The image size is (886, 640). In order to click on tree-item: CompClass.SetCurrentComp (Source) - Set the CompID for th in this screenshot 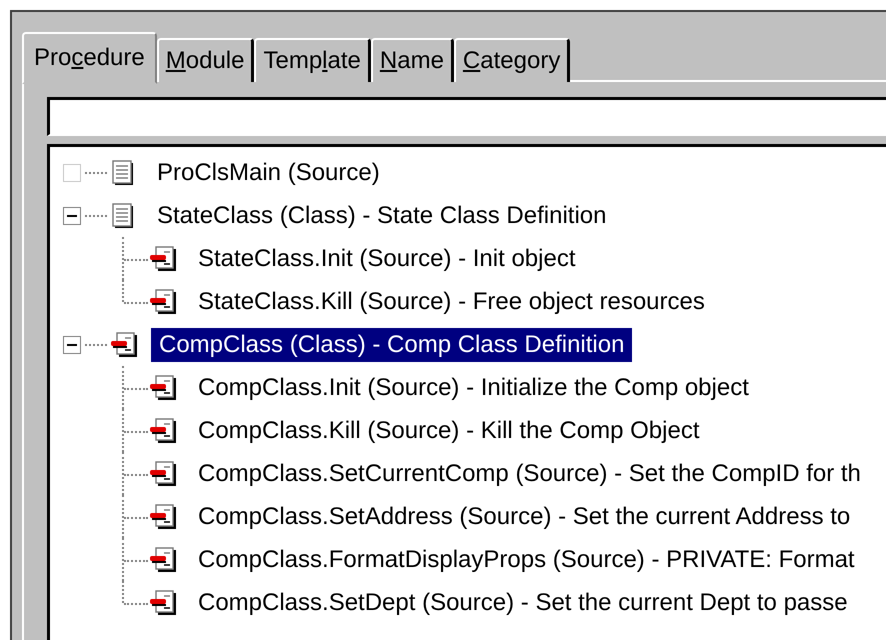, I will do `click(529, 473)`.